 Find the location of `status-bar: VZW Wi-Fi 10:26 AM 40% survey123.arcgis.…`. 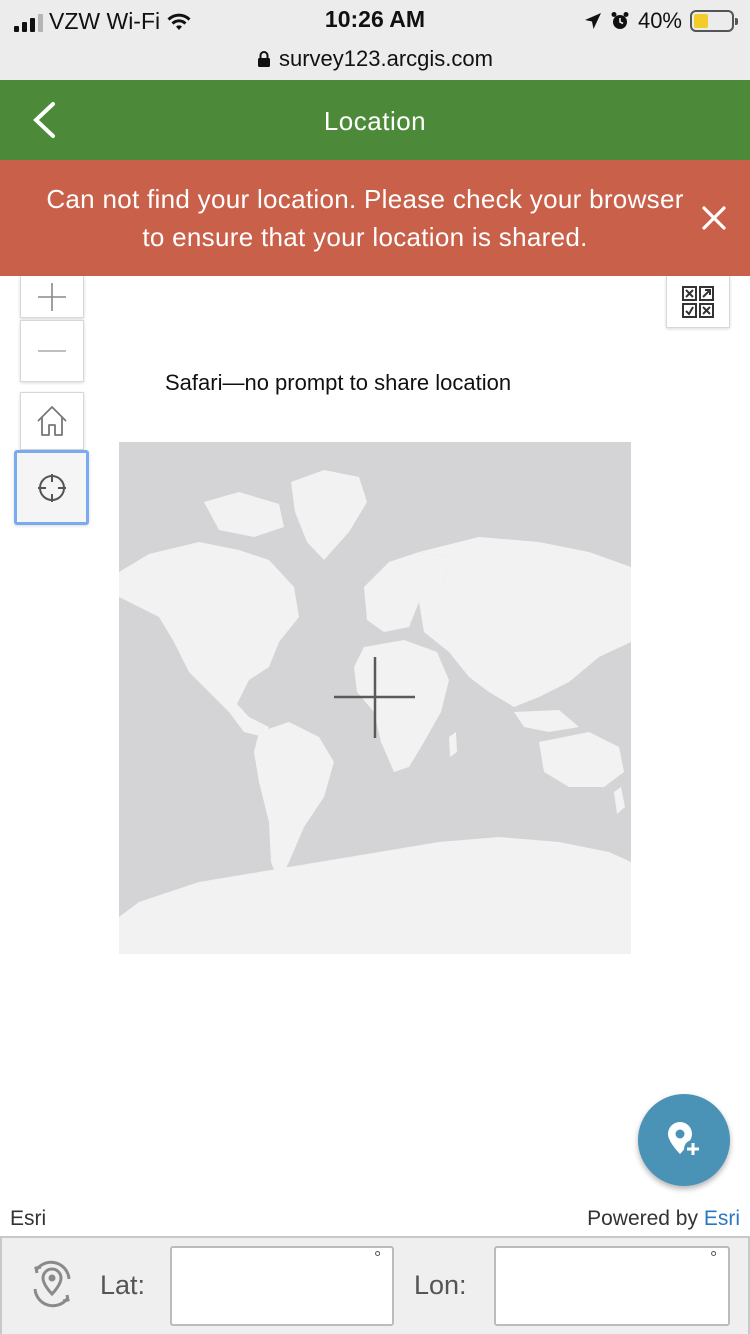

status-bar: VZW Wi-Fi 10:26 AM 40% survey123.arcgis.… is located at coordinates (375, 40).